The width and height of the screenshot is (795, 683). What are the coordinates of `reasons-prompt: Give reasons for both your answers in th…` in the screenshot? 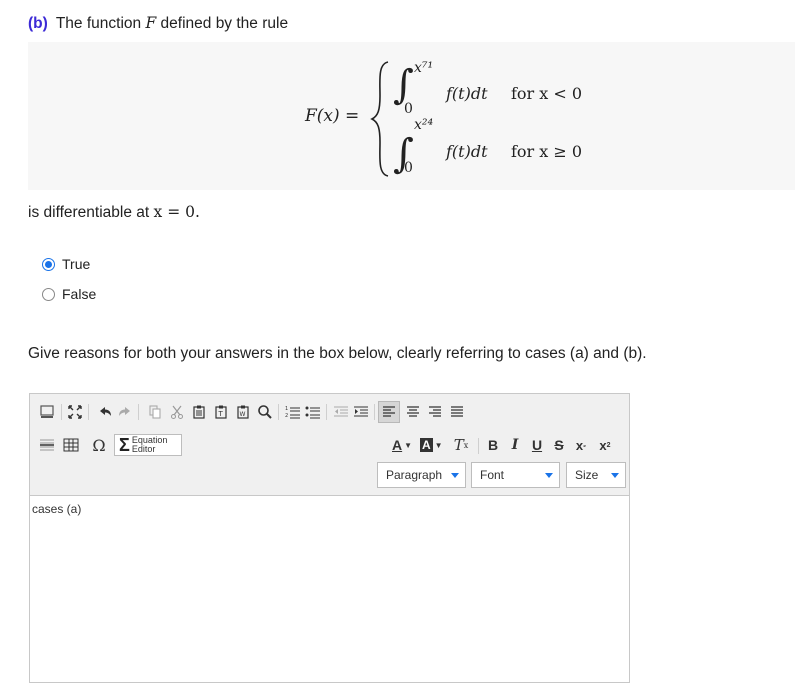 It's located at (337, 353).